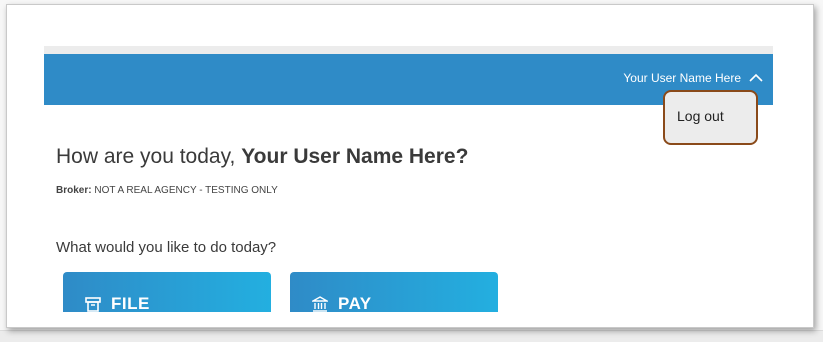 Image resolution: width=823 pixels, height=342 pixels. I want to click on pay-button: PAY, so click(394, 292).